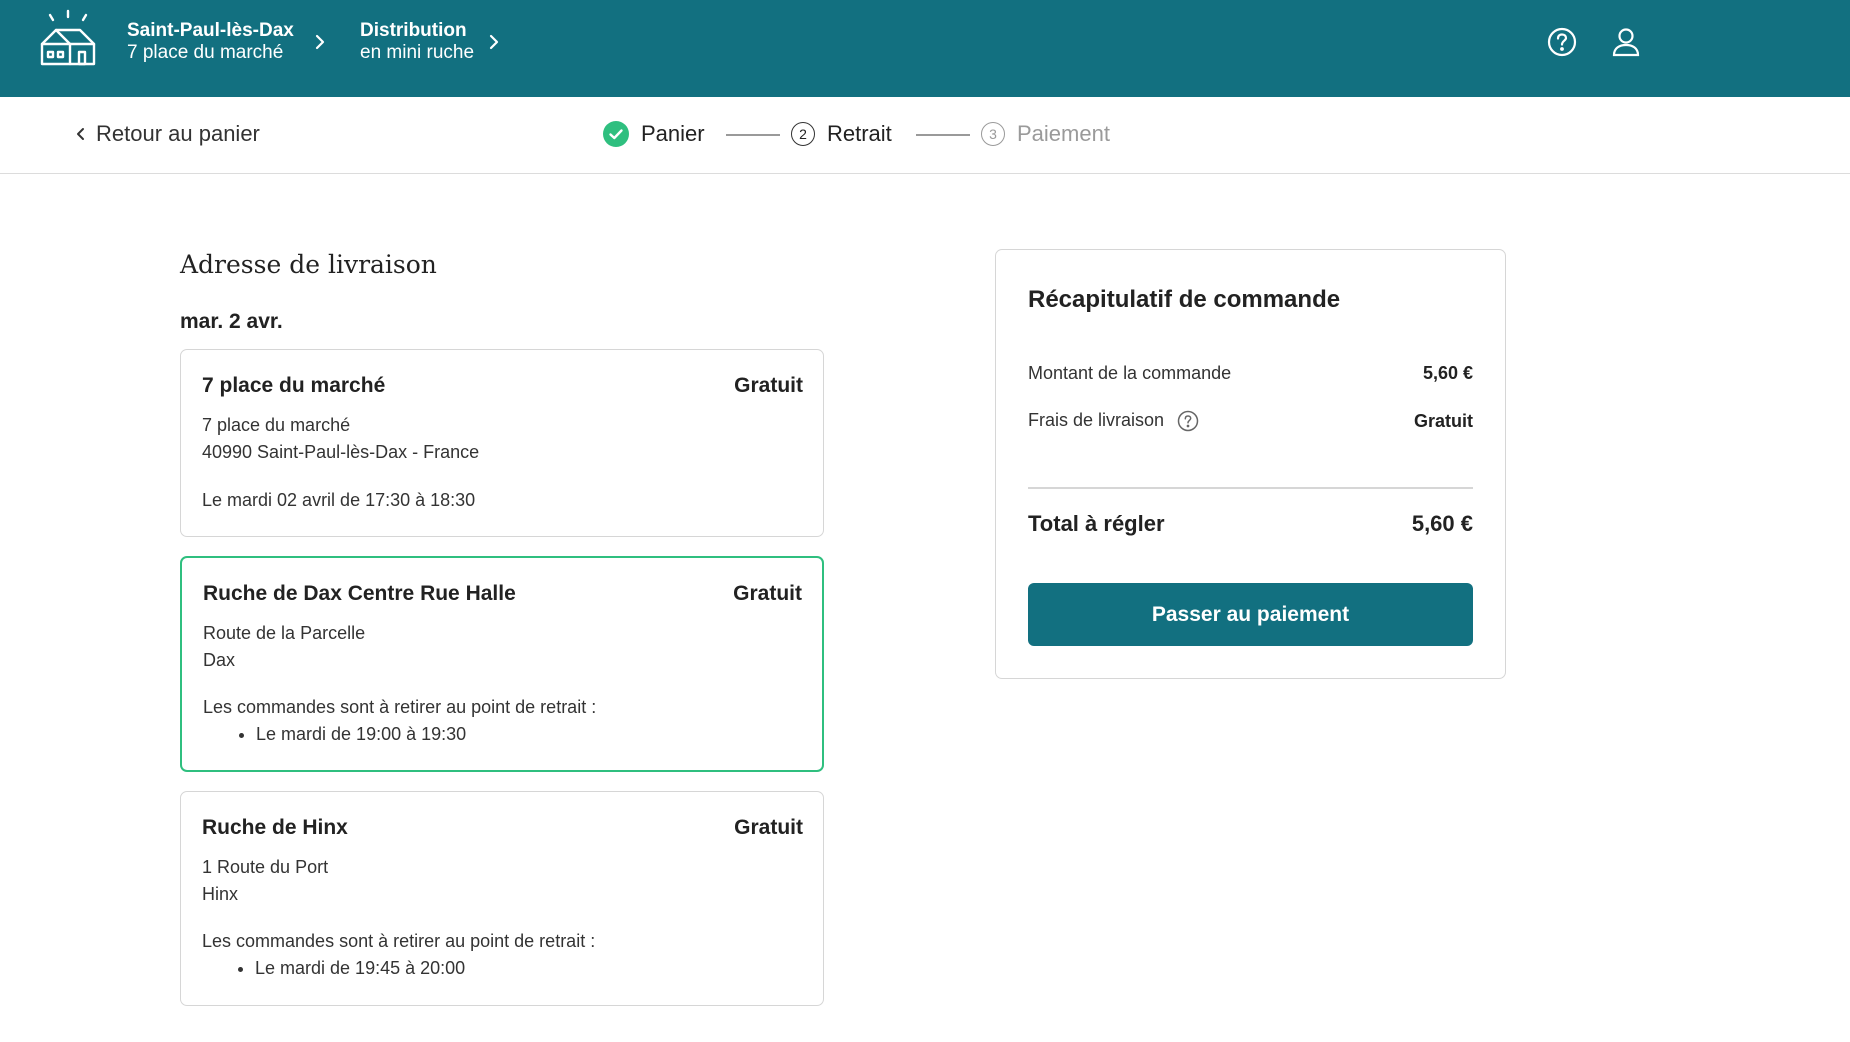 This screenshot has width=1850, height=1042. I want to click on option-slot: Le mardi de 19:45 à 20:00, so click(529, 968).